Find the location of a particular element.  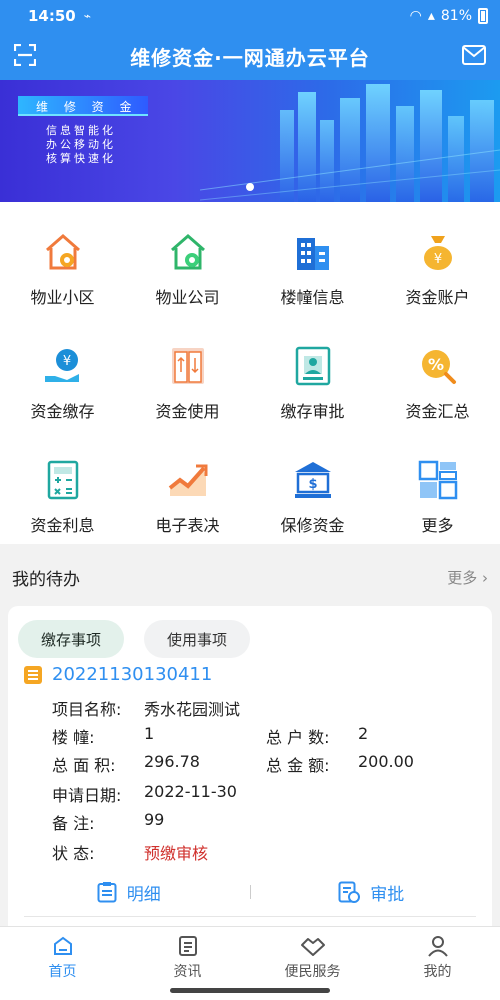

field-value: 2022-11-30 is located at coordinates (190, 791).